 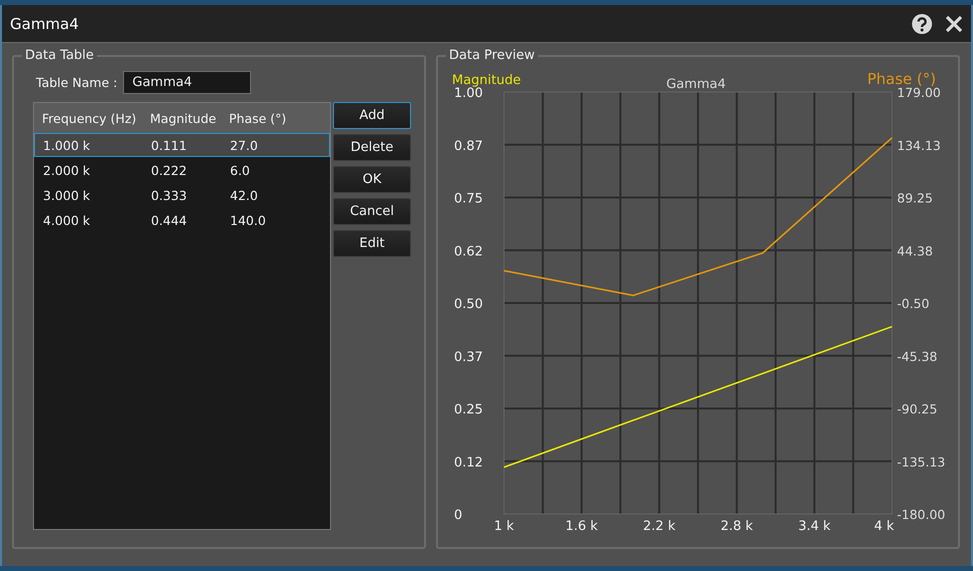 What do you see at coordinates (659, 526) in the screenshot?
I see `axis-label: 2.2 k` at bounding box center [659, 526].